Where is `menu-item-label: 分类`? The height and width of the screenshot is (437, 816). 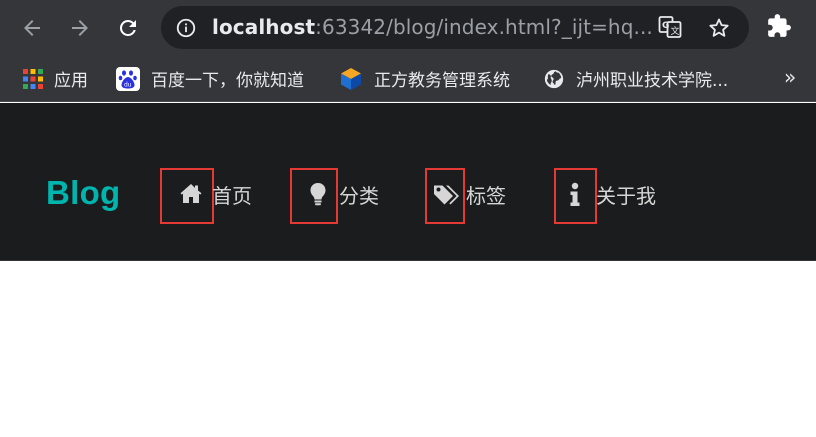
menu-item-label: 分类 is located at coordinates (359, 196).